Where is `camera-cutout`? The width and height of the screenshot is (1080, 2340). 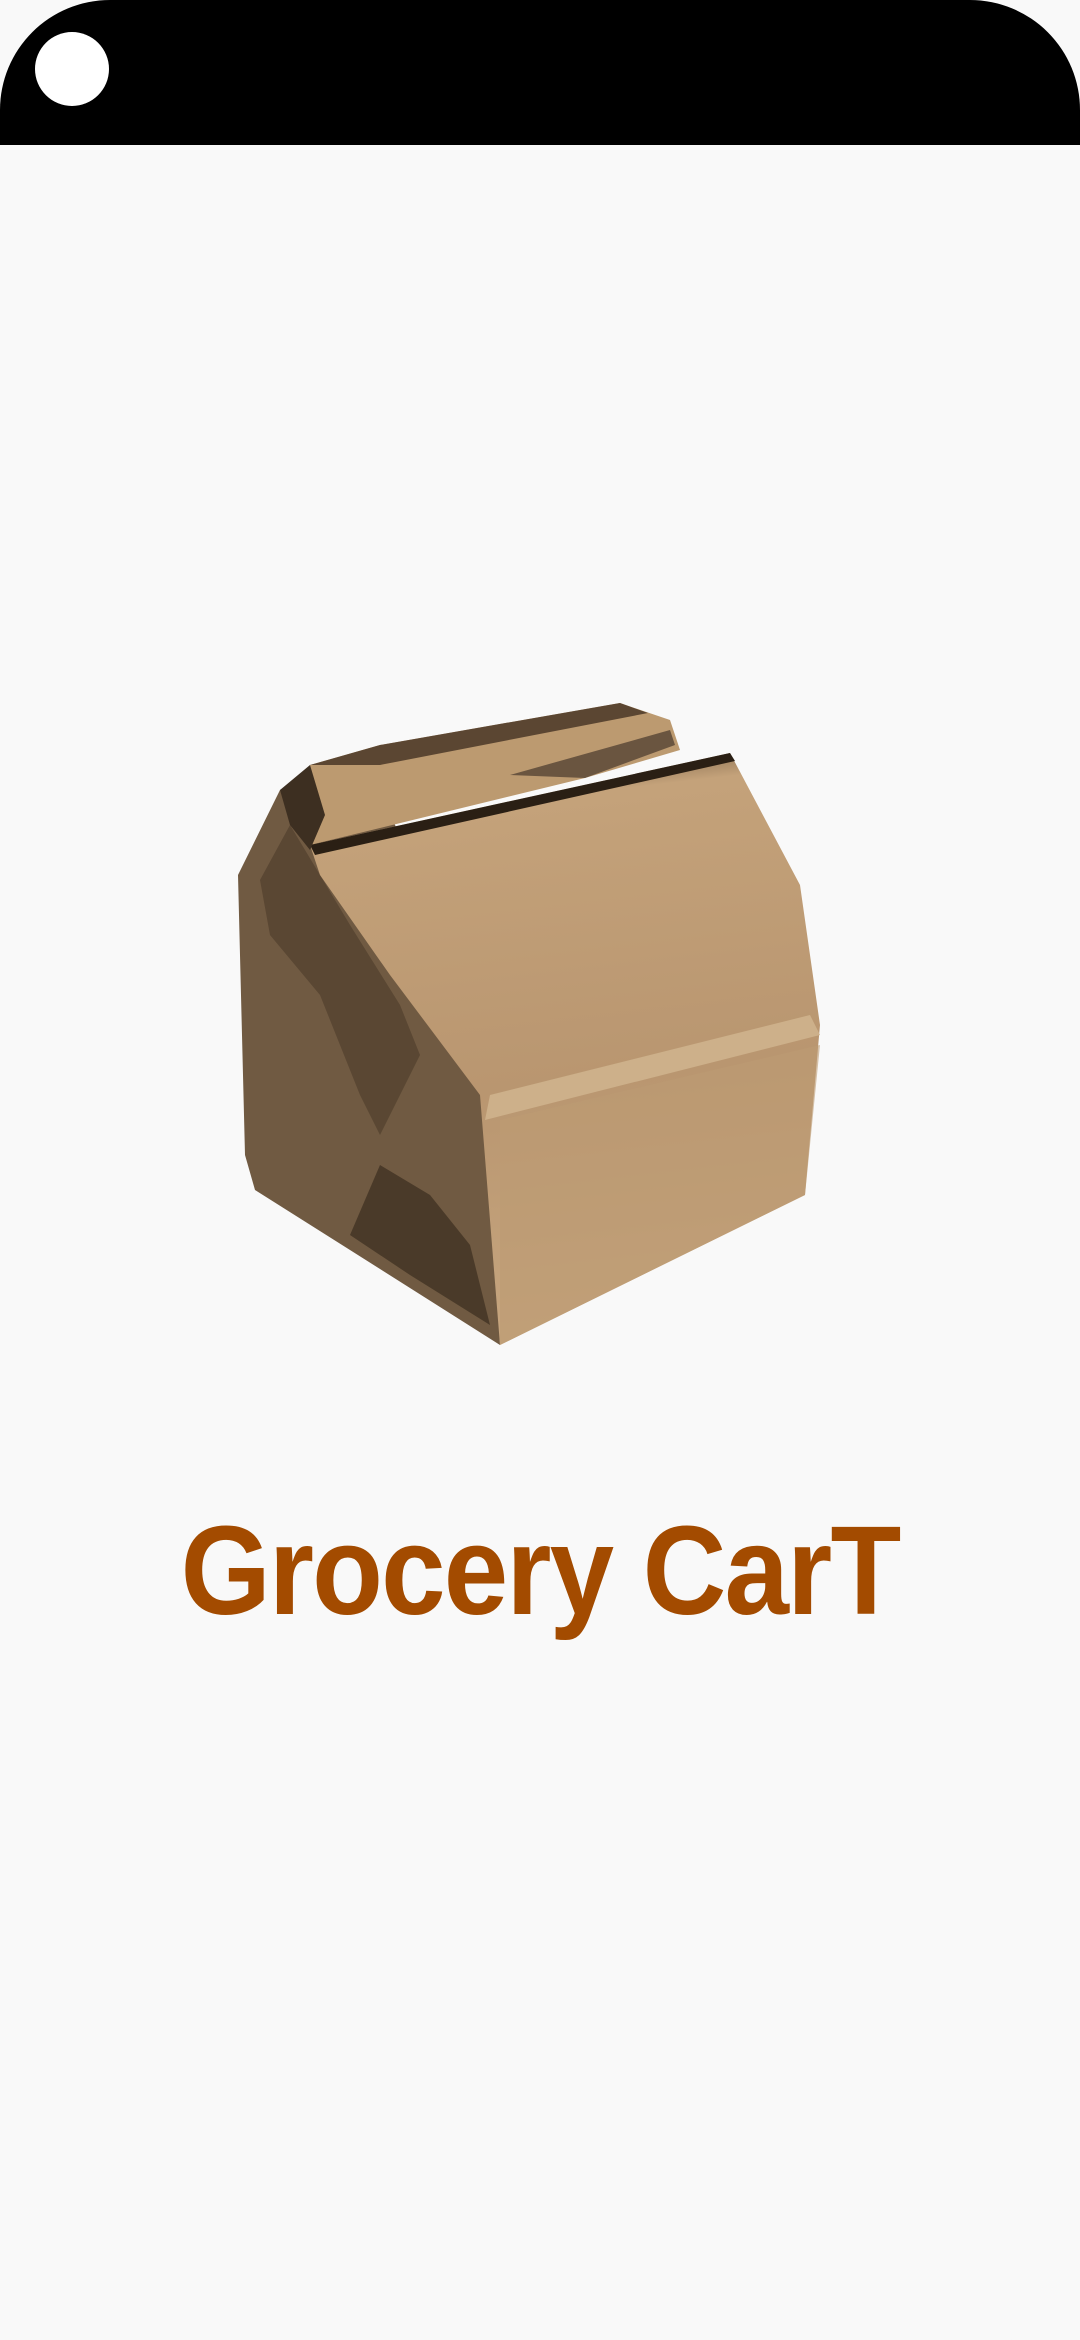
camera-cutout is located at coordinates (72, 69).